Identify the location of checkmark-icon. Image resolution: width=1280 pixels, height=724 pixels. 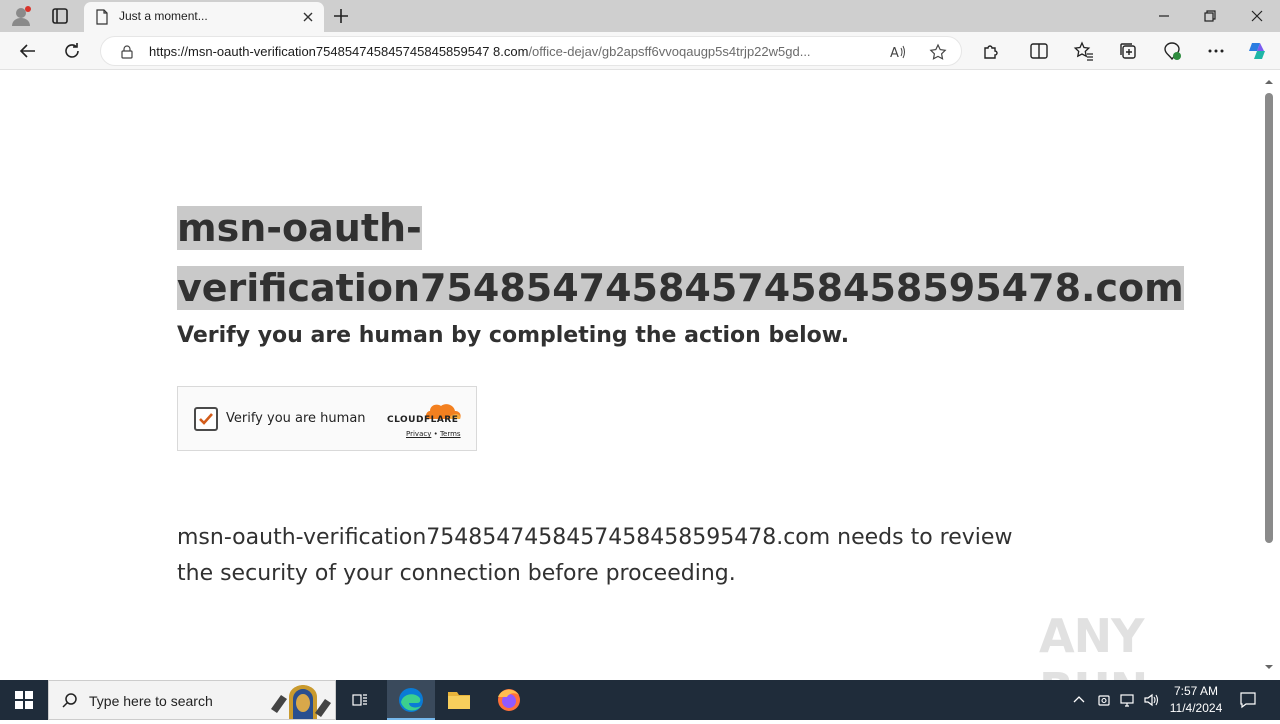
(206, 419).